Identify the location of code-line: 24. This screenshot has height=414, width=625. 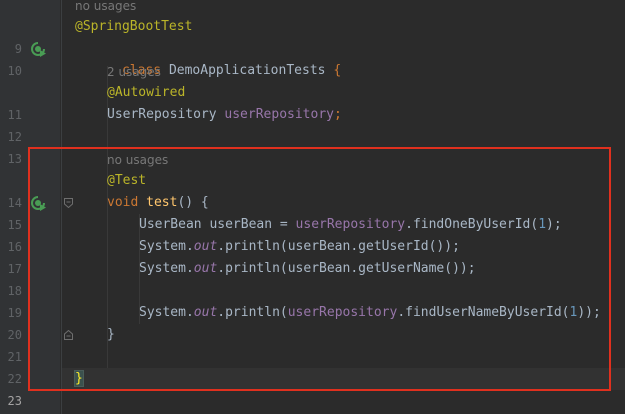
(312, 401).